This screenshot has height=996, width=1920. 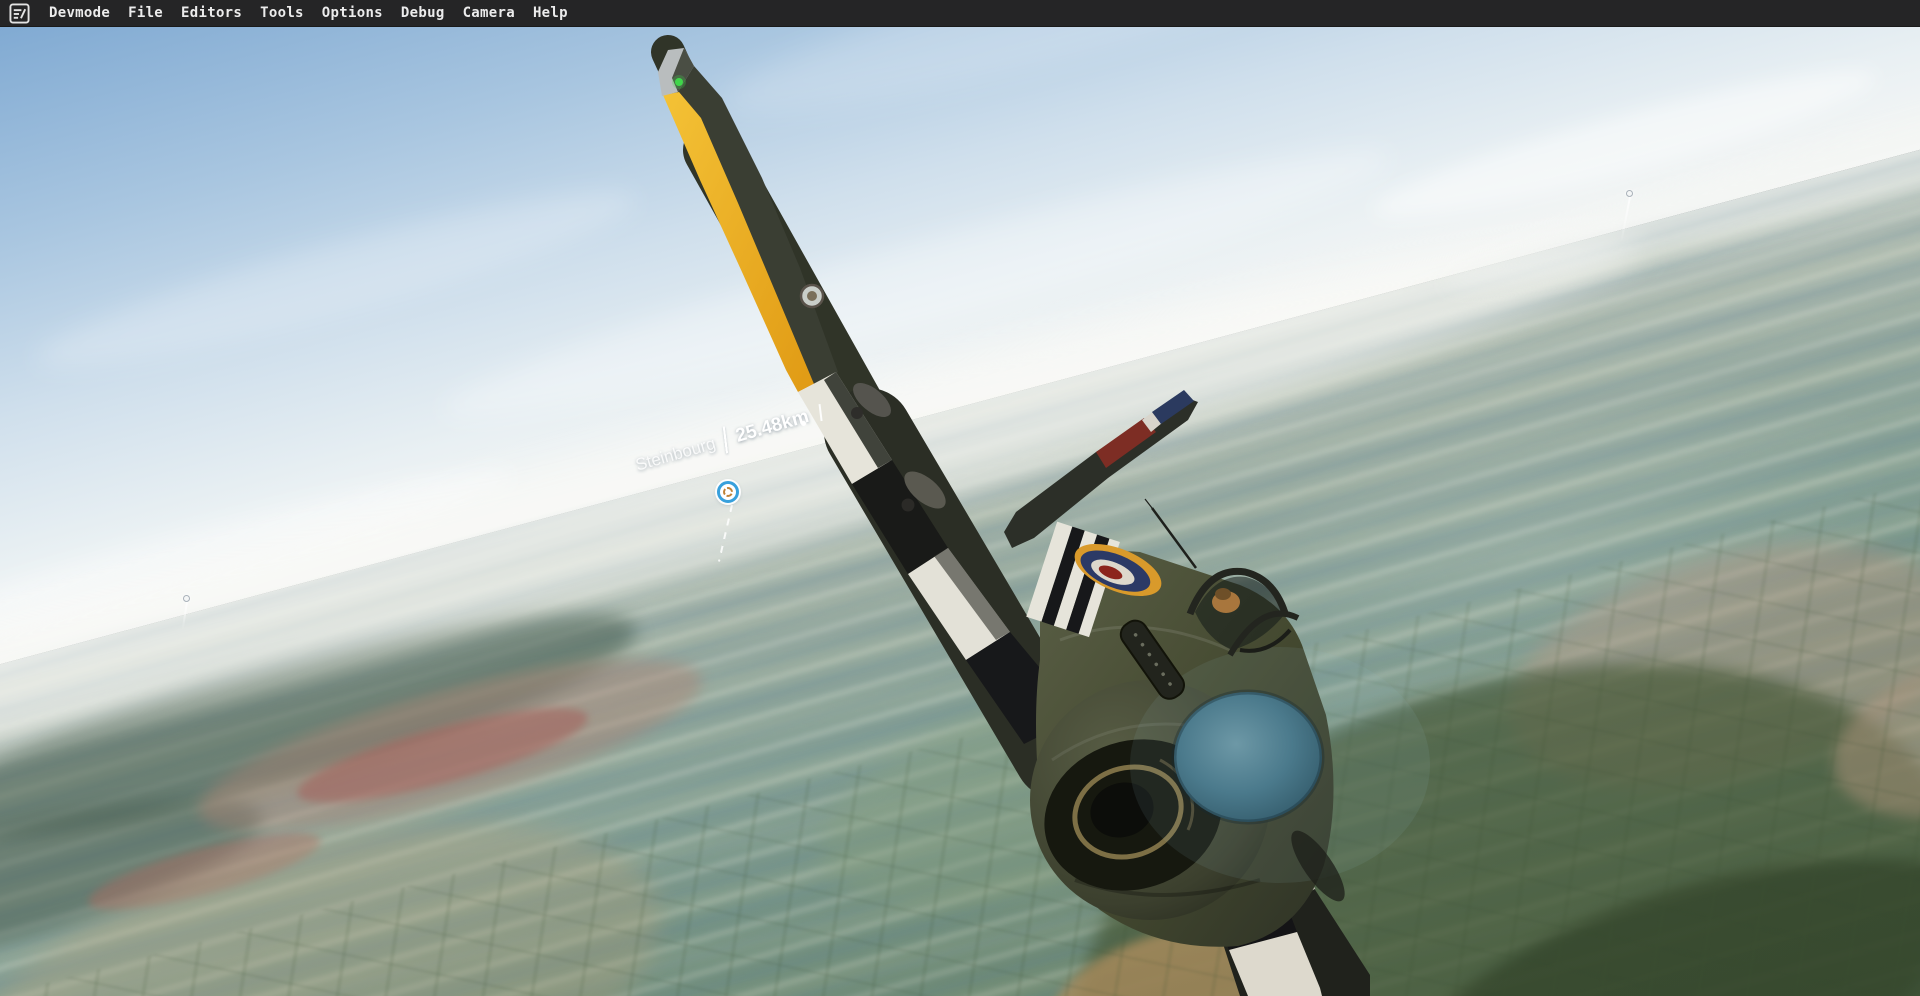 I want to click on menu-item-debug: Debug, so click(x=423, y=13).